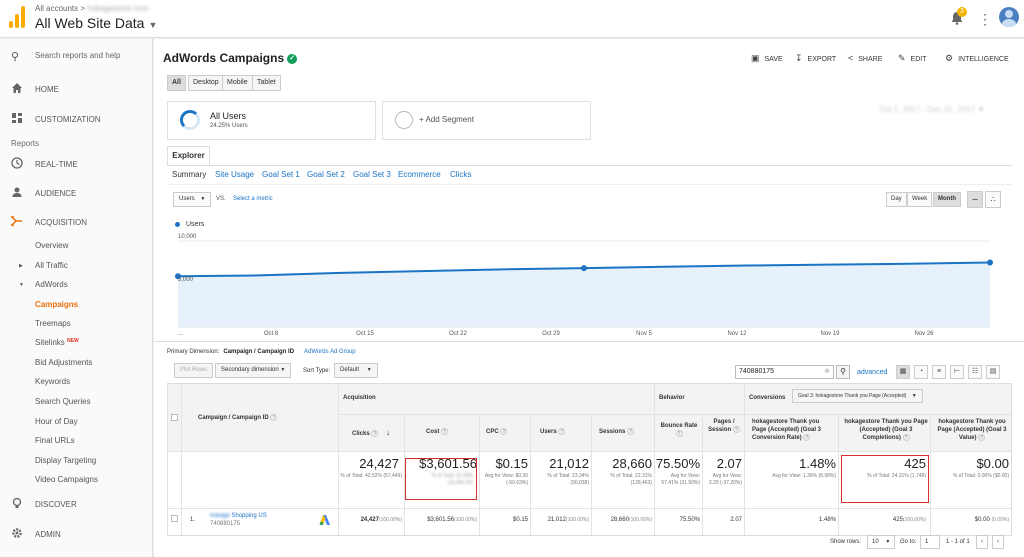 This screenshot has width=1024, height=557. Describe the element at coordinates (51, 284) in the screenshot. I see `sidebar-item-adwords: AdWords` at that location.